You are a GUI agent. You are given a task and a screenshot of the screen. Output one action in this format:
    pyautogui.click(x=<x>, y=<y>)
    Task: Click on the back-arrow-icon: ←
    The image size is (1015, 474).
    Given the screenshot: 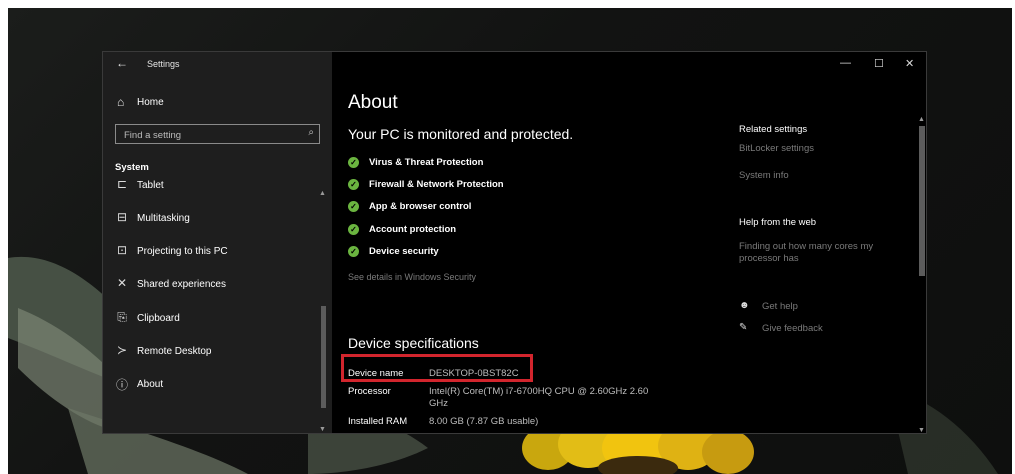 What is the action you would take?
    pyautogui.click(x=122, y=63)
    